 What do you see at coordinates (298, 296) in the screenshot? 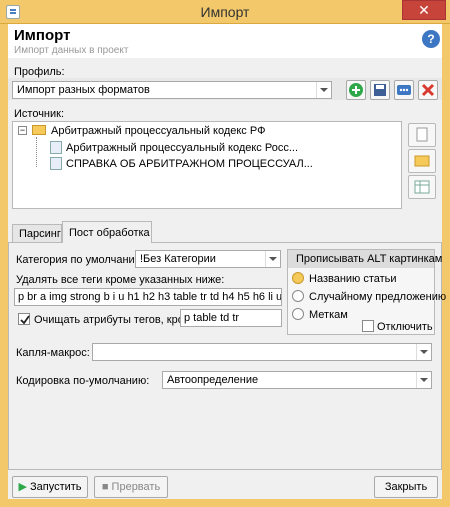
I see `alt-radio-random` at bounding box center [298, 296].